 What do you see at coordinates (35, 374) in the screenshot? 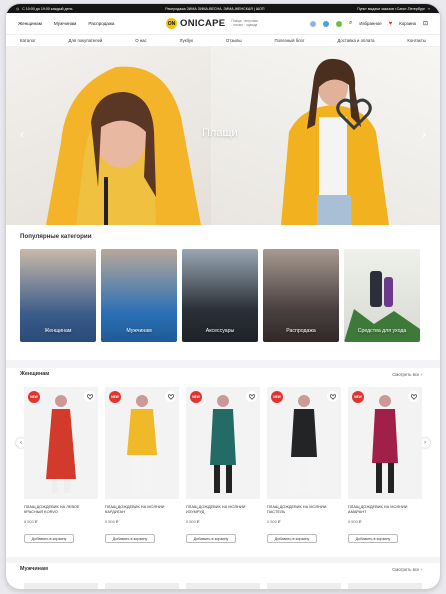
I see `women-title: Женщинам` at bounding box center [35, 374].